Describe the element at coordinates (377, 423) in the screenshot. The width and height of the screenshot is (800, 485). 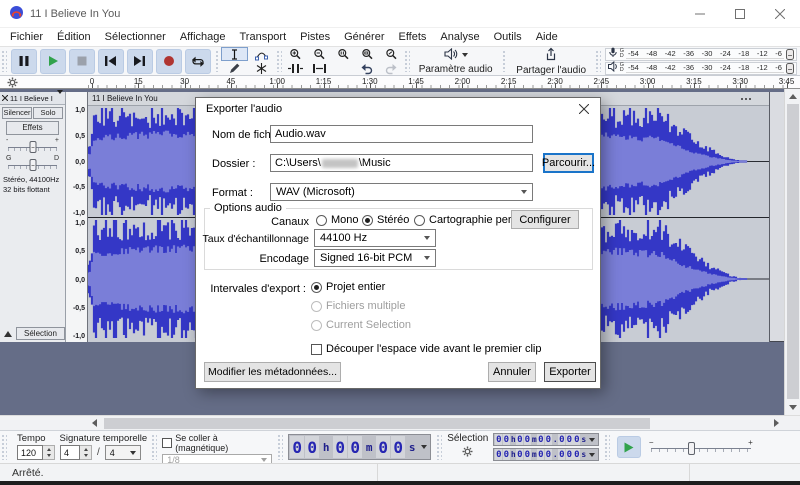
I see `horizontal-scrollbar-thumb` at that location.